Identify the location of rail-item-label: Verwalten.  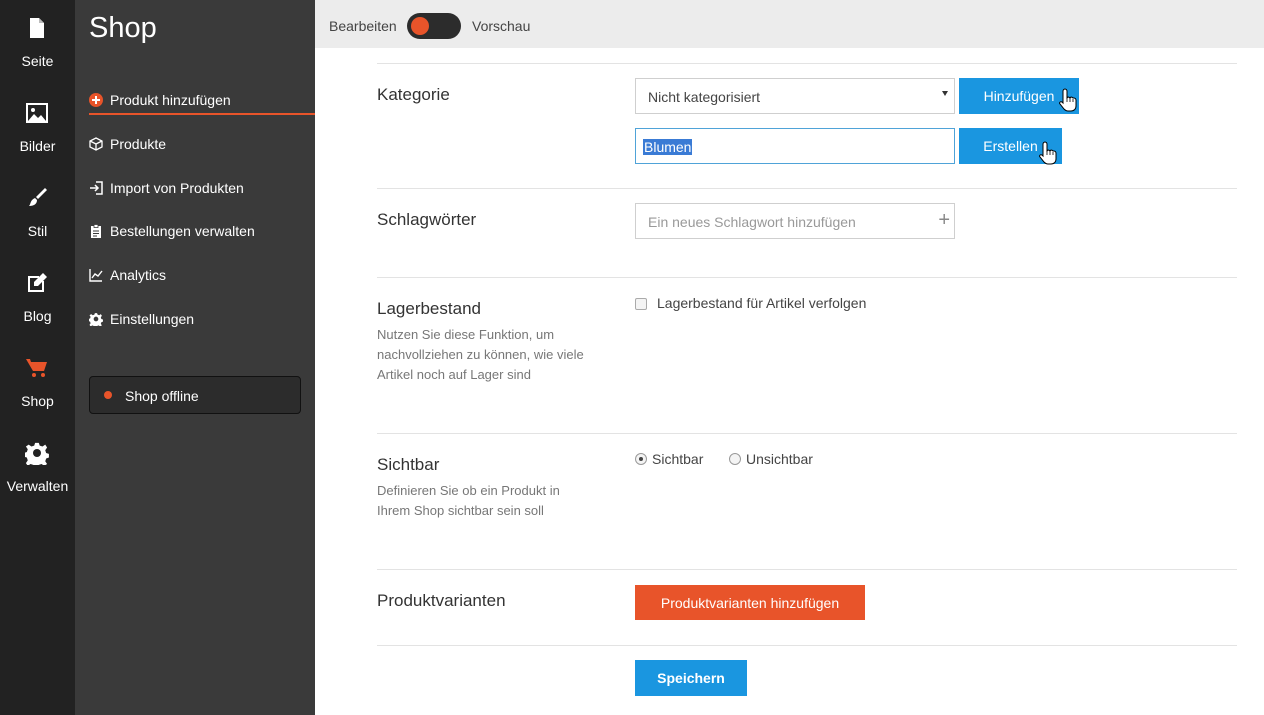
(37, 486).